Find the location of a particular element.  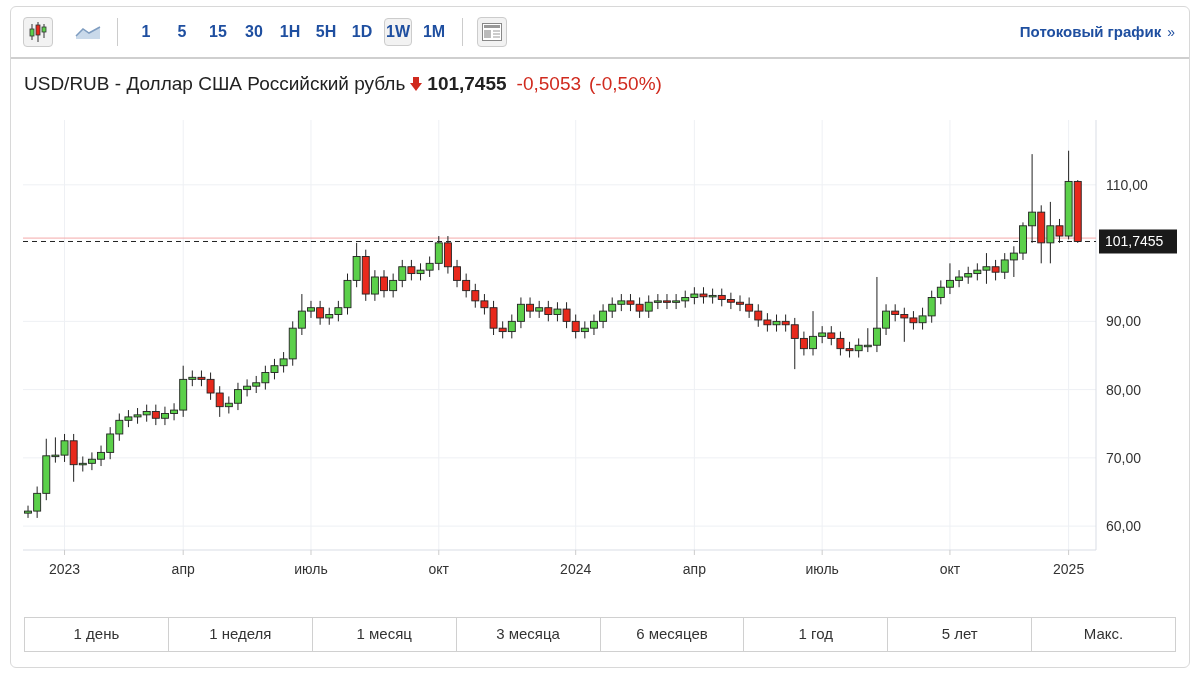

news-layout-button is located at coordinates (492, 32).